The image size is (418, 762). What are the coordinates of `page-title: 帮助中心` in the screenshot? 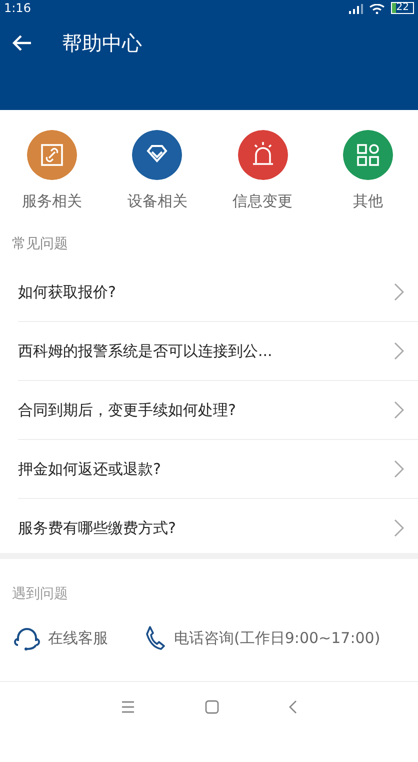 It's located at (102, 43).